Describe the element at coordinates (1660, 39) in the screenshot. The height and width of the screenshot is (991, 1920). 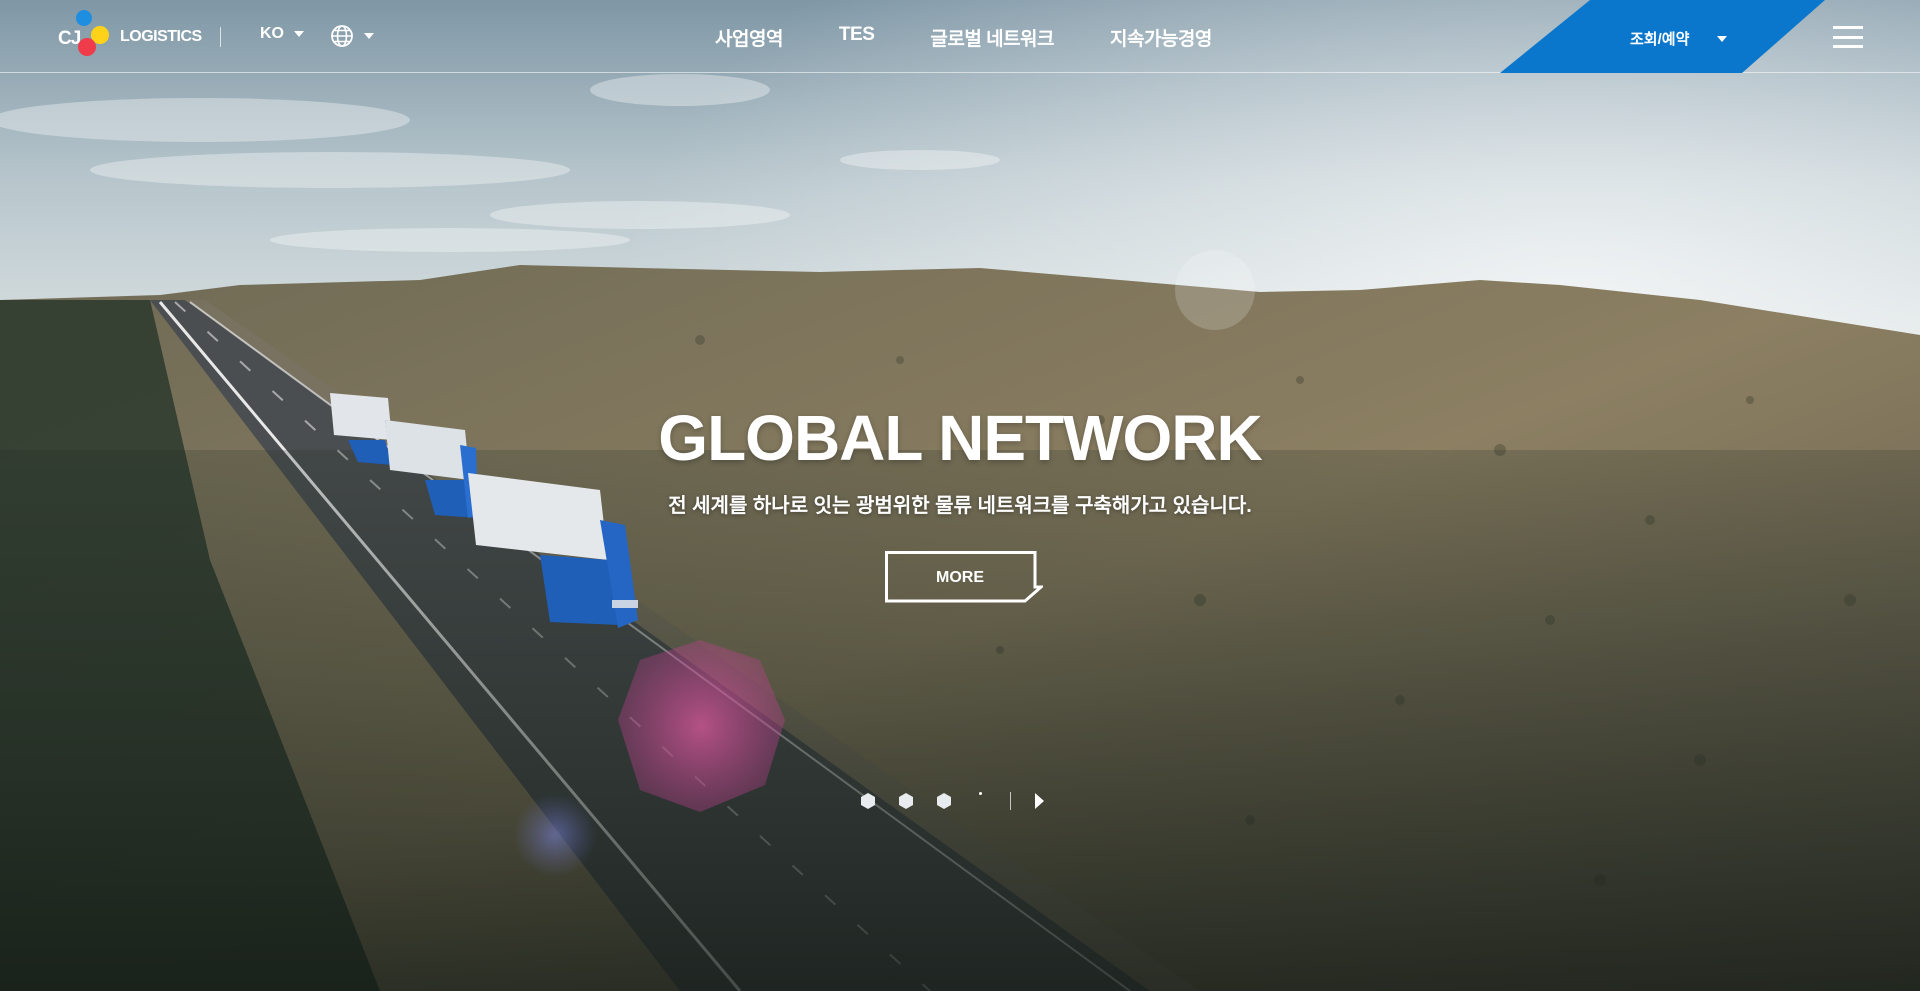
I see `reserve-label: 조회/예약` at that location.